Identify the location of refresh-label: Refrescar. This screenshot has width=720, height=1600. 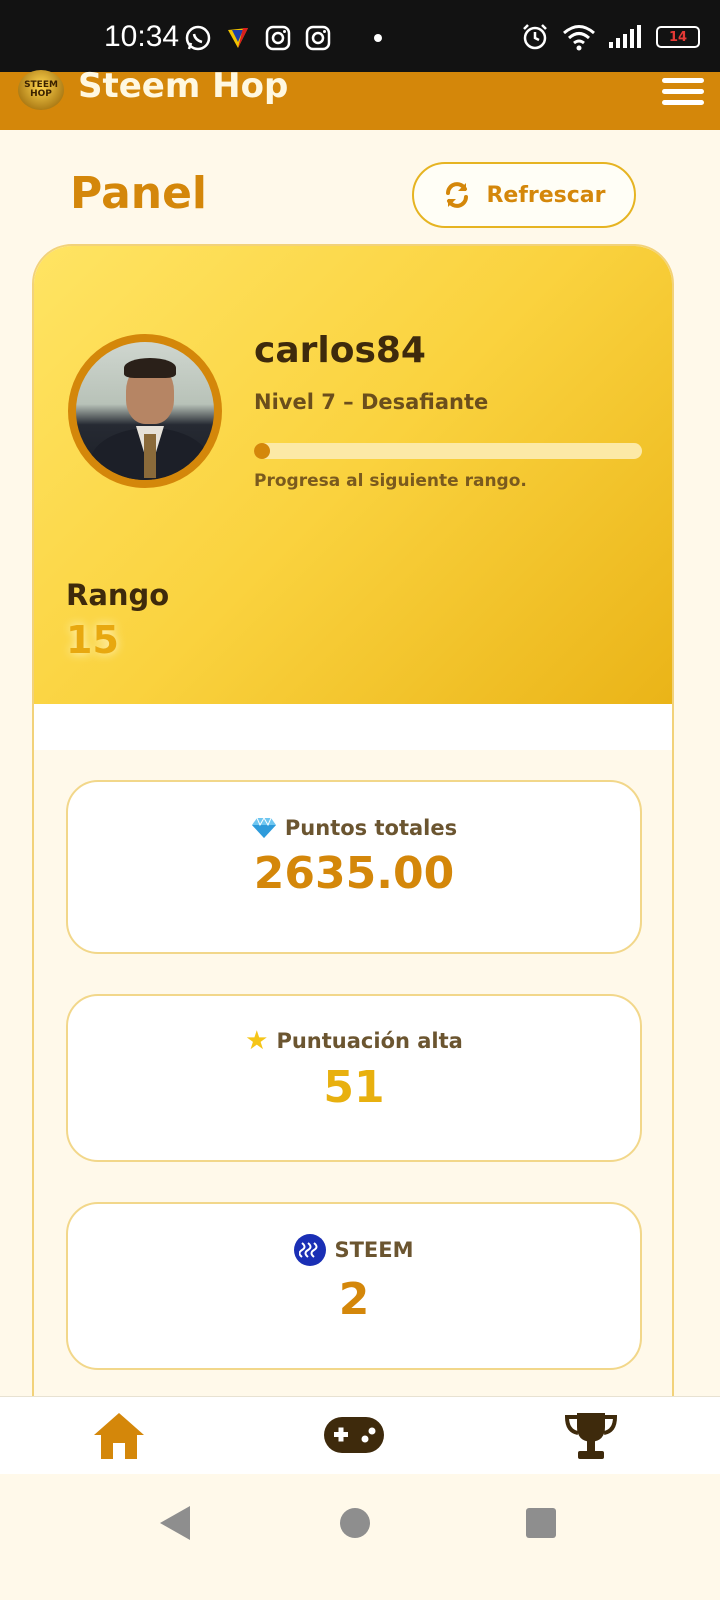
(546, 195).